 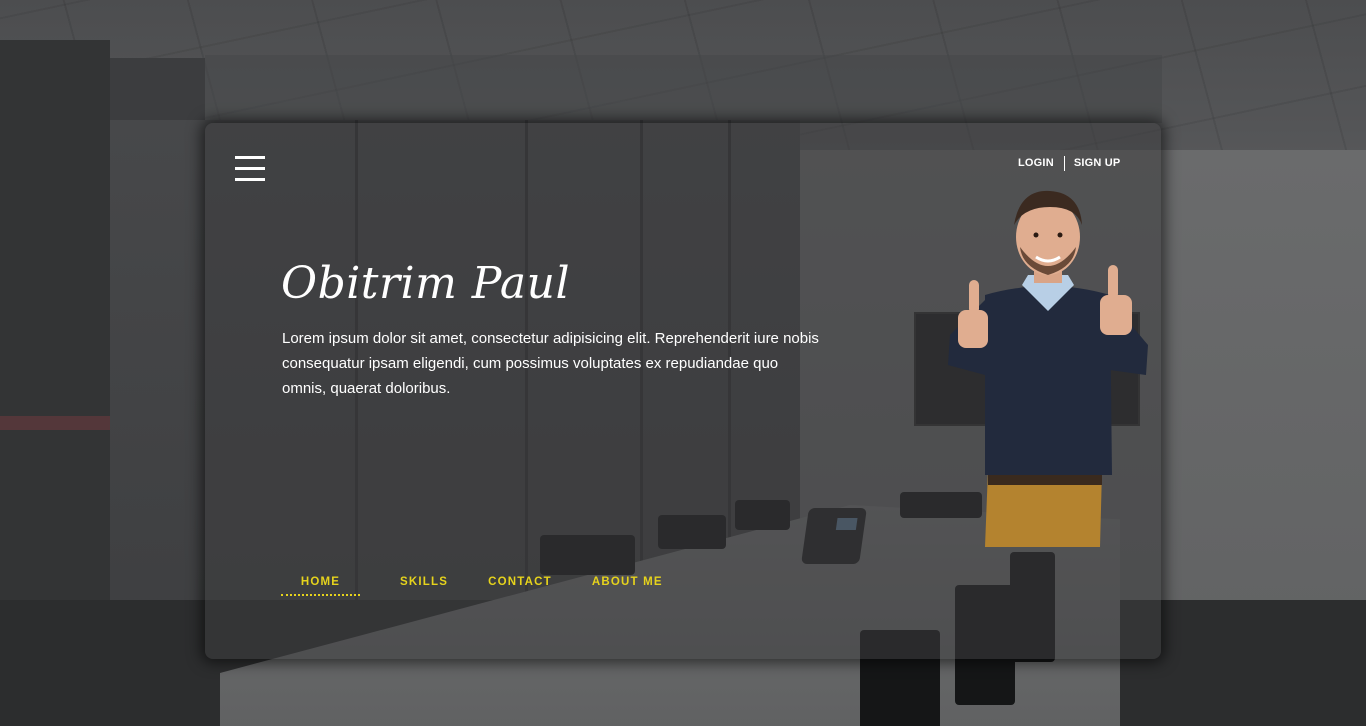 I want to click on hero-name: Obitrim Paul, so click(x=426, y=283).